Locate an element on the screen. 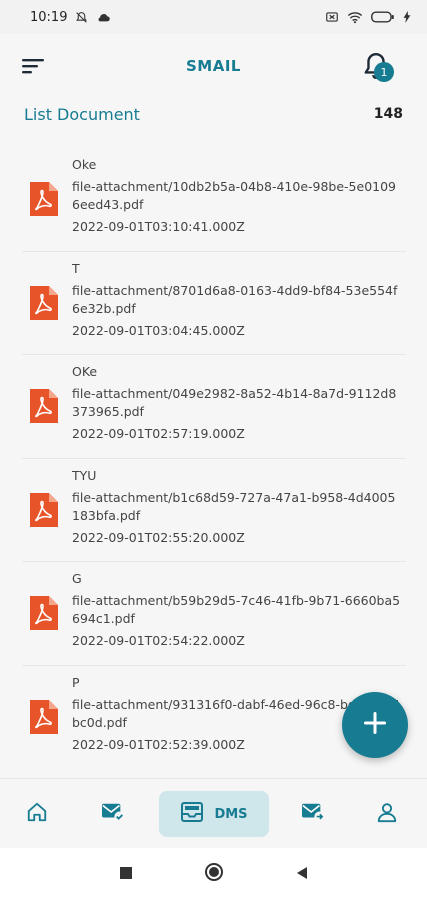 Image resolution: width=427 pixels, height=900 pixels. user-icon is located at coordinates (387, 814).